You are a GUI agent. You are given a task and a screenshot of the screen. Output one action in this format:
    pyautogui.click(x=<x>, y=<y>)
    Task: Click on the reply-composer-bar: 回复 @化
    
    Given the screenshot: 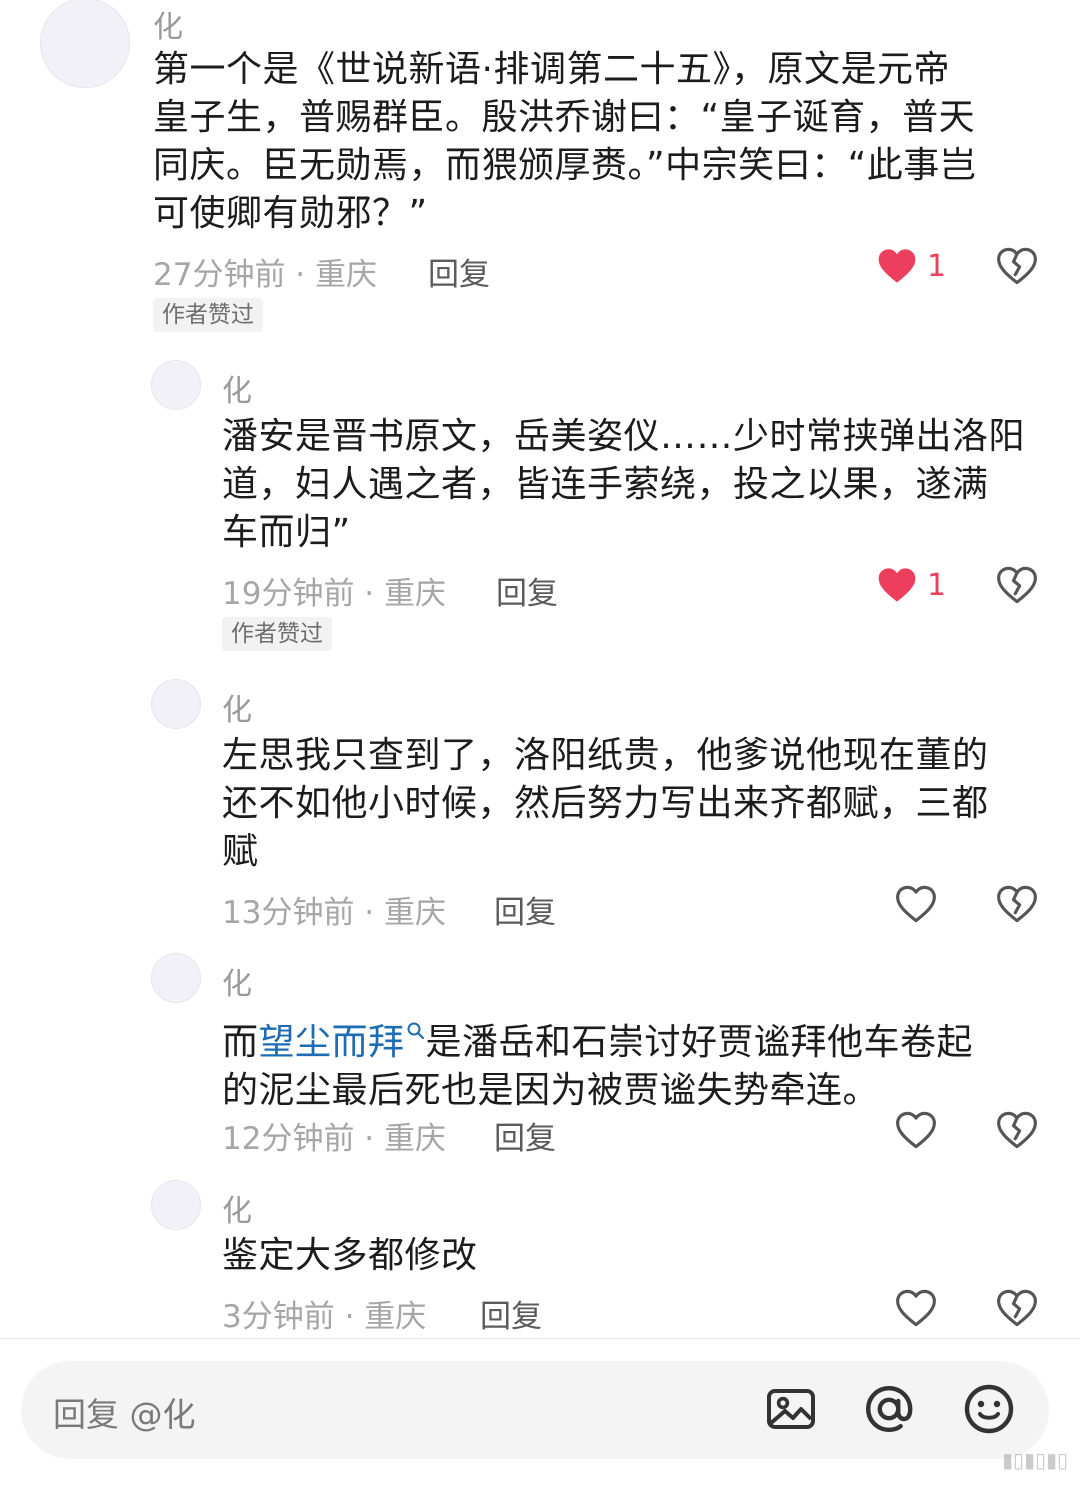 What is the action you would take?
    pyautogui.click(x=540, y=1413)
    